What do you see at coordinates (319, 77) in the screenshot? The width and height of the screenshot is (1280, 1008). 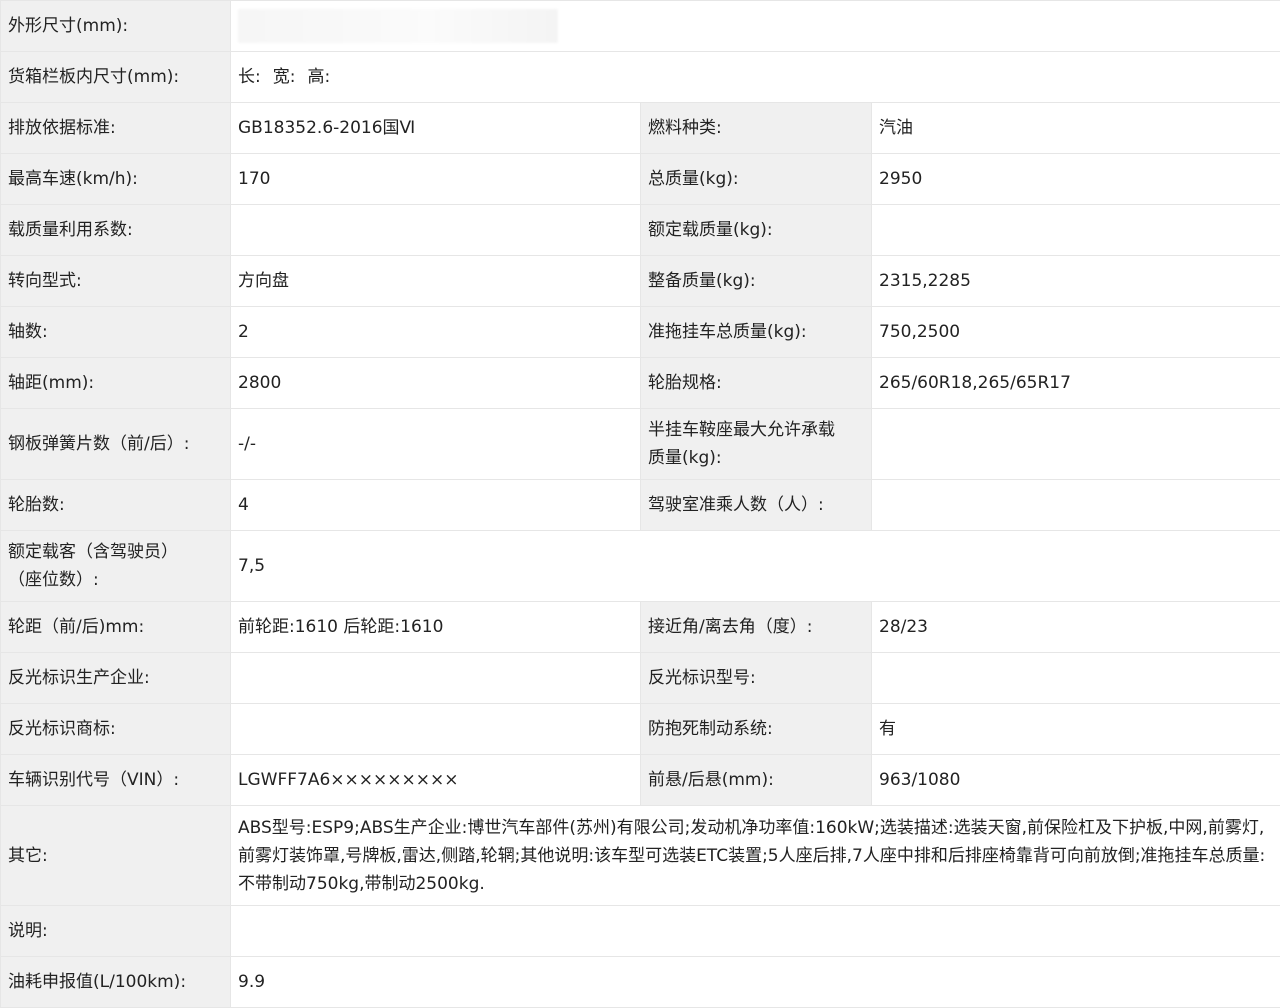 I see `cargo-height: 高:` at bounding box center [319, 77].